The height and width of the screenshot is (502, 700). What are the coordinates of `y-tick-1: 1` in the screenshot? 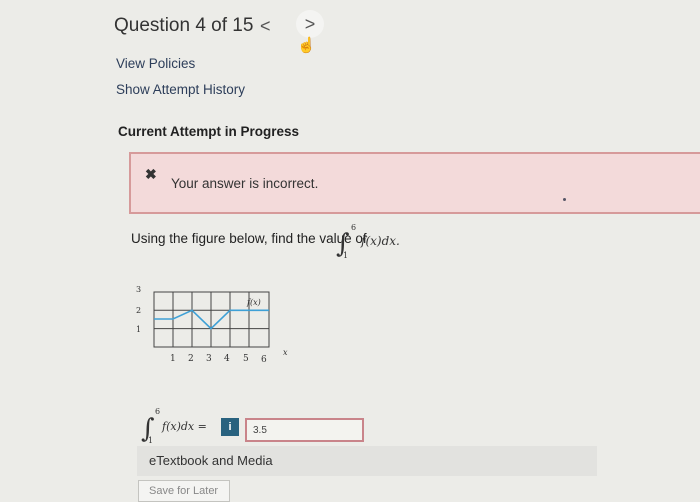 It's located at (138, 329).